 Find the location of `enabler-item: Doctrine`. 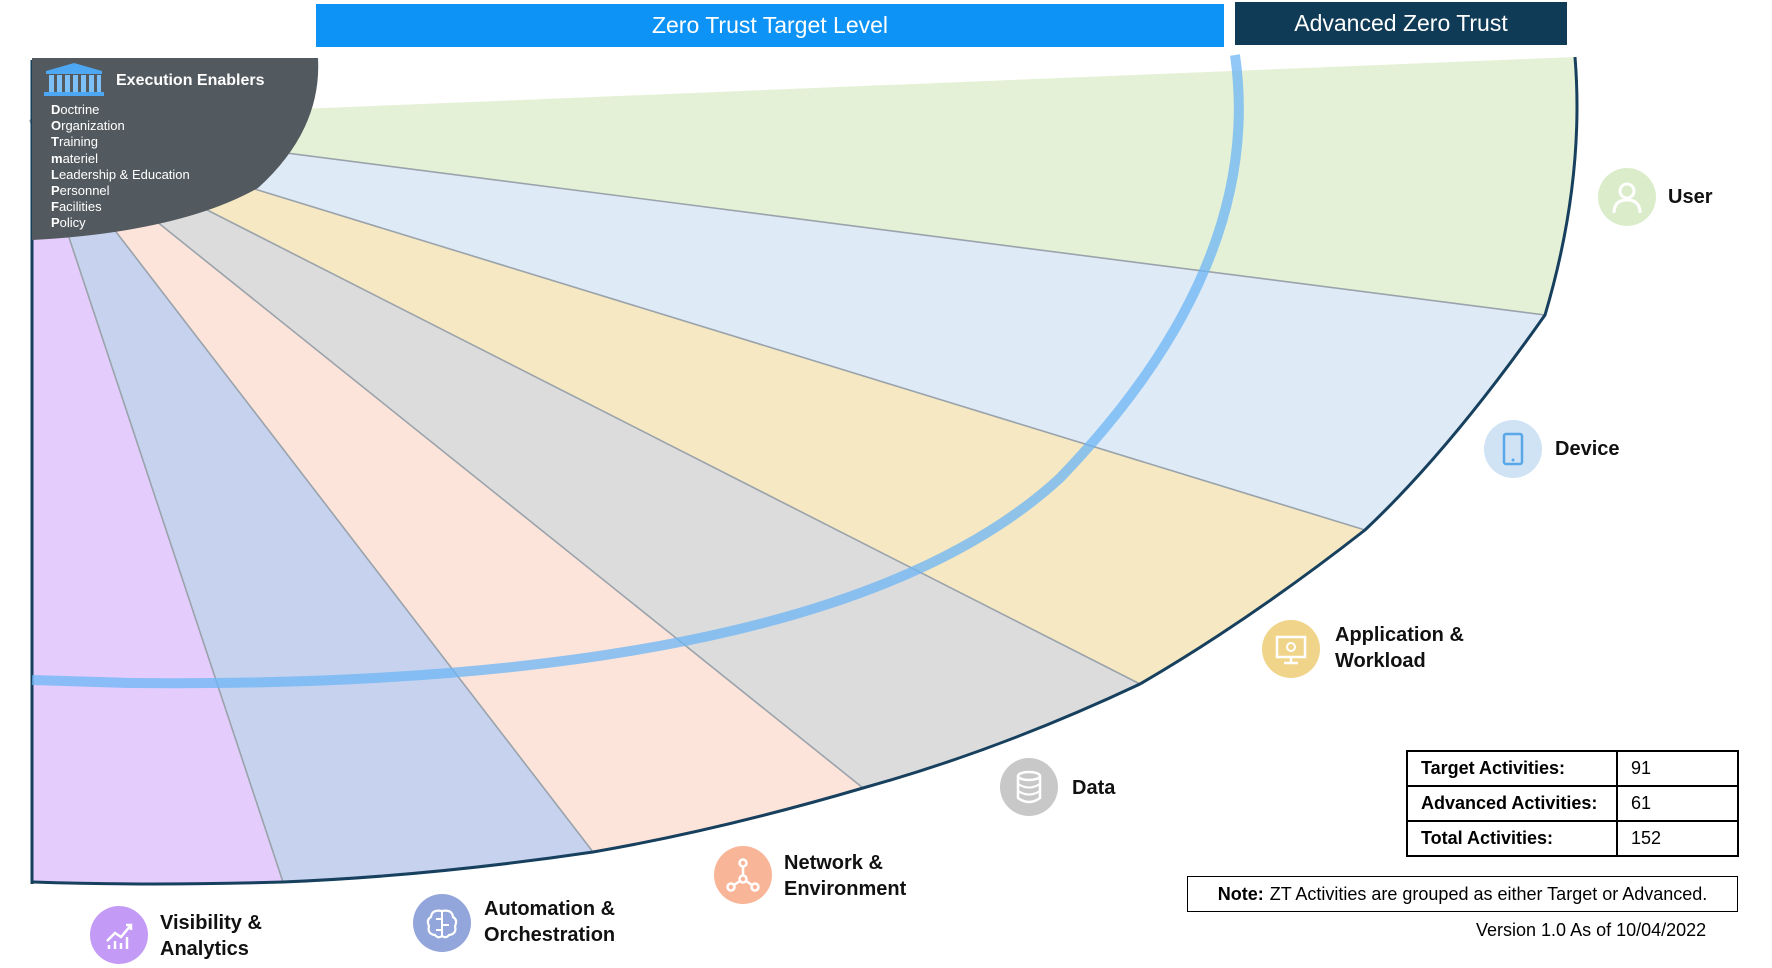

enabler-item: Doctrine is located at coordinates (75, 109).